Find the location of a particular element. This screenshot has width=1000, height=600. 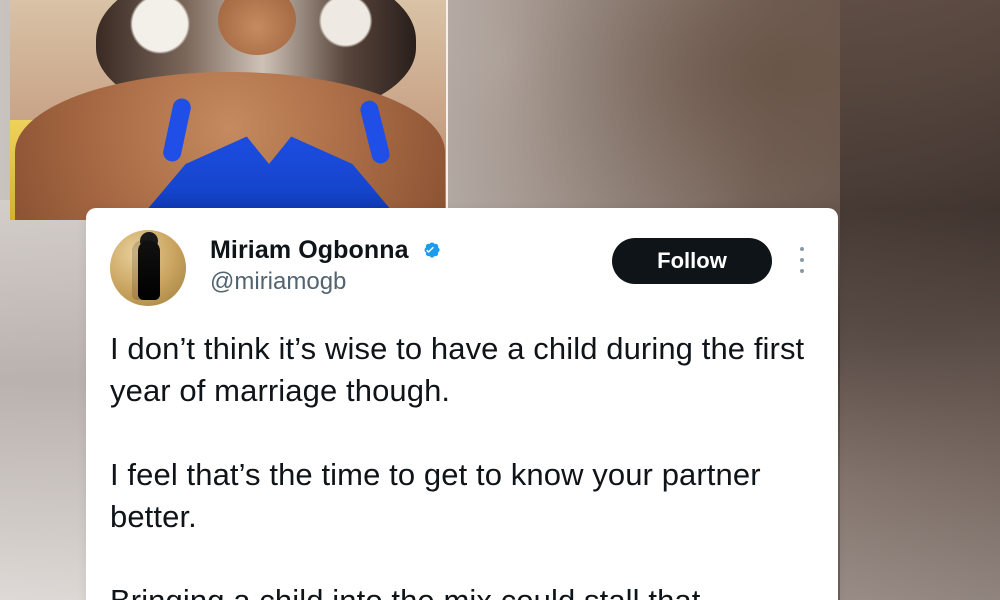

follow-button: Follow is located at coordinates (692, 261).